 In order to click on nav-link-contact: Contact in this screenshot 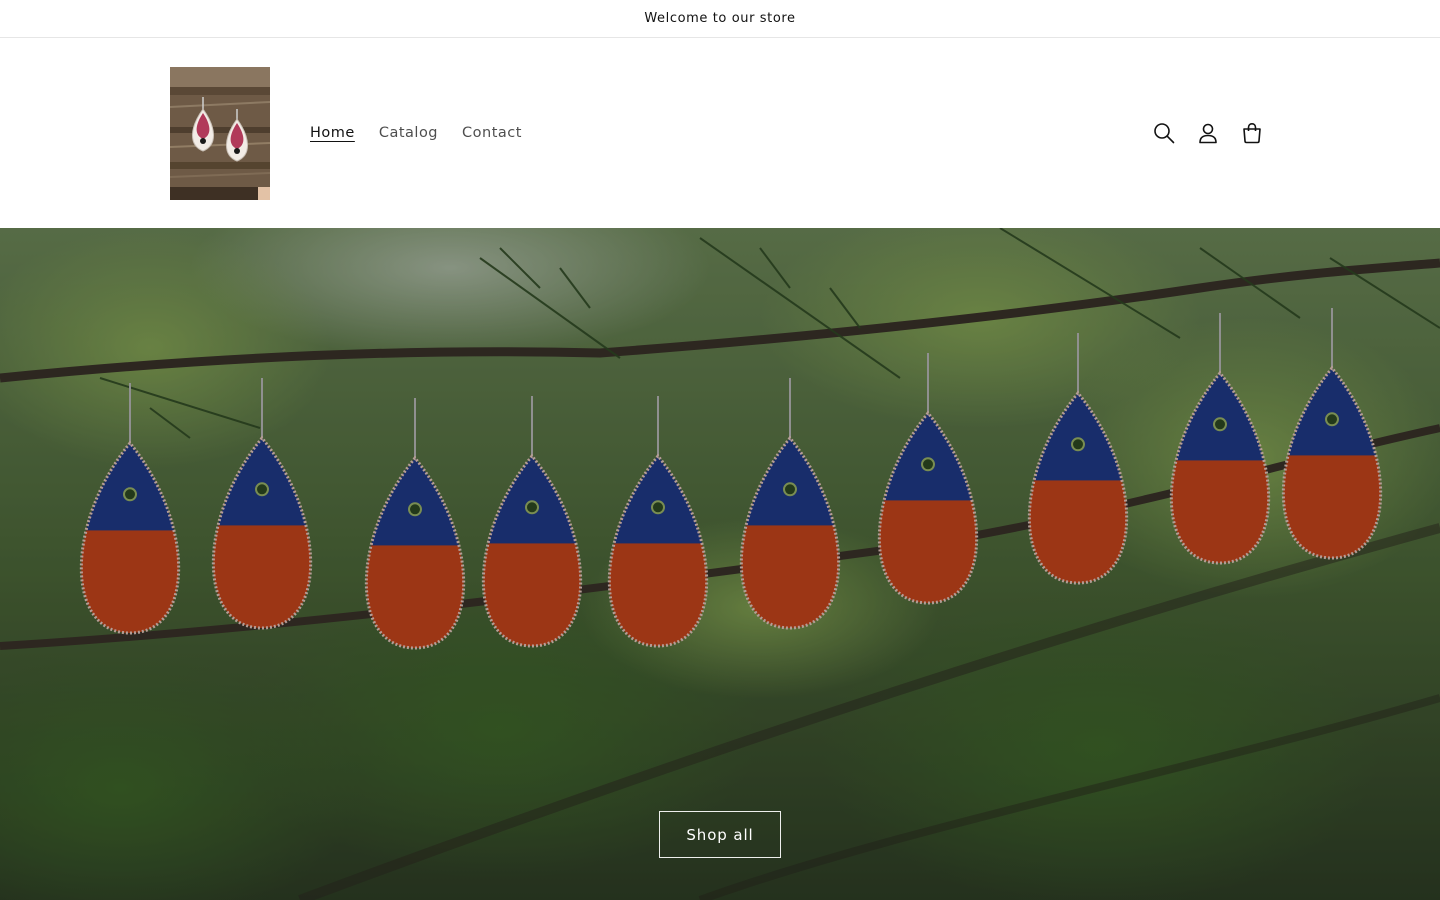, I will do `click(492, 133)`.